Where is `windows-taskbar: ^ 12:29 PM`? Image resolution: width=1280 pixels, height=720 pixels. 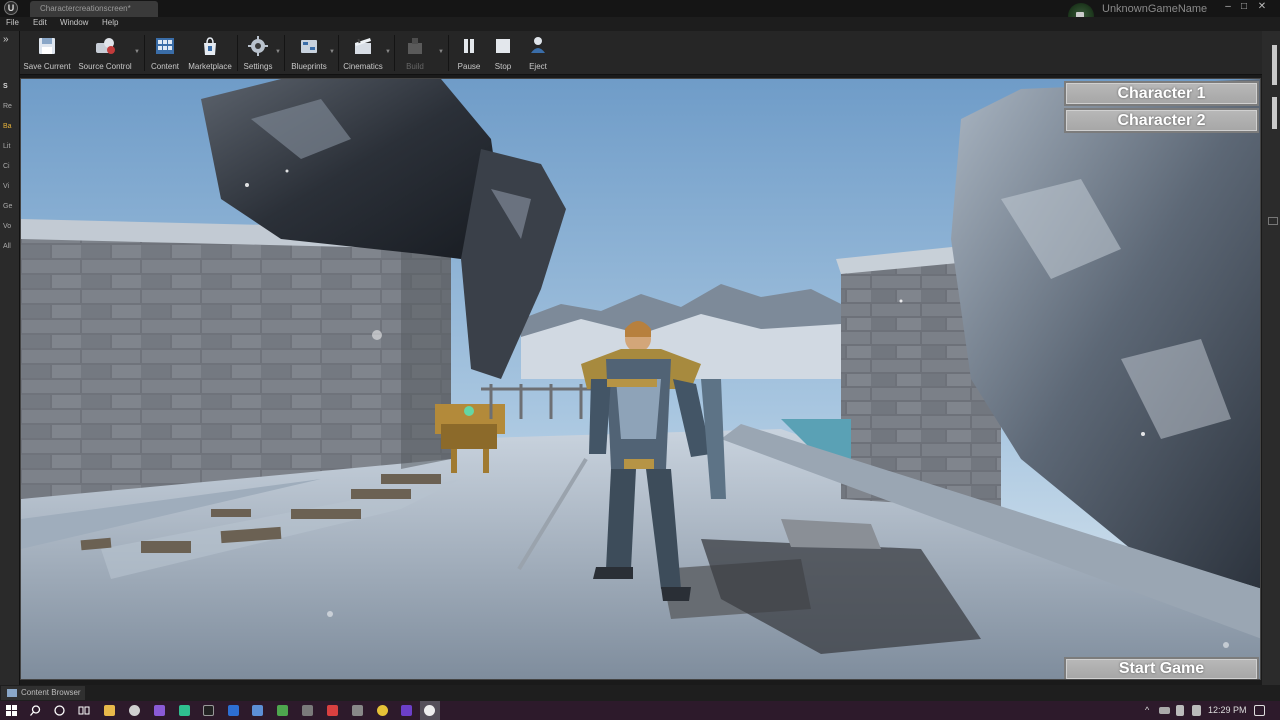
windows-taskbar: ^ 12:29 PM is located at coordinates (640, 710).